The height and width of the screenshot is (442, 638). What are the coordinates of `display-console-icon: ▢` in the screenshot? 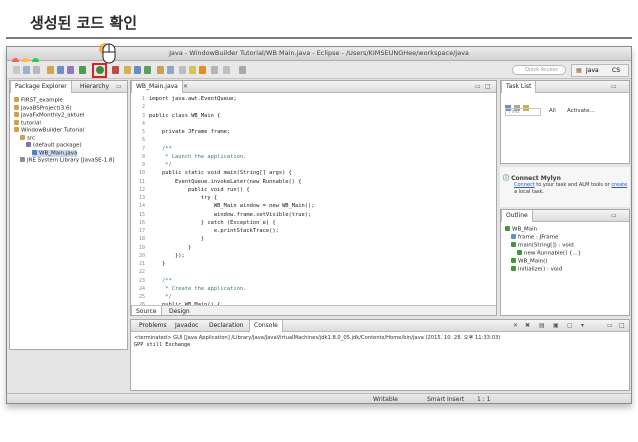 It's located at (570, 326).